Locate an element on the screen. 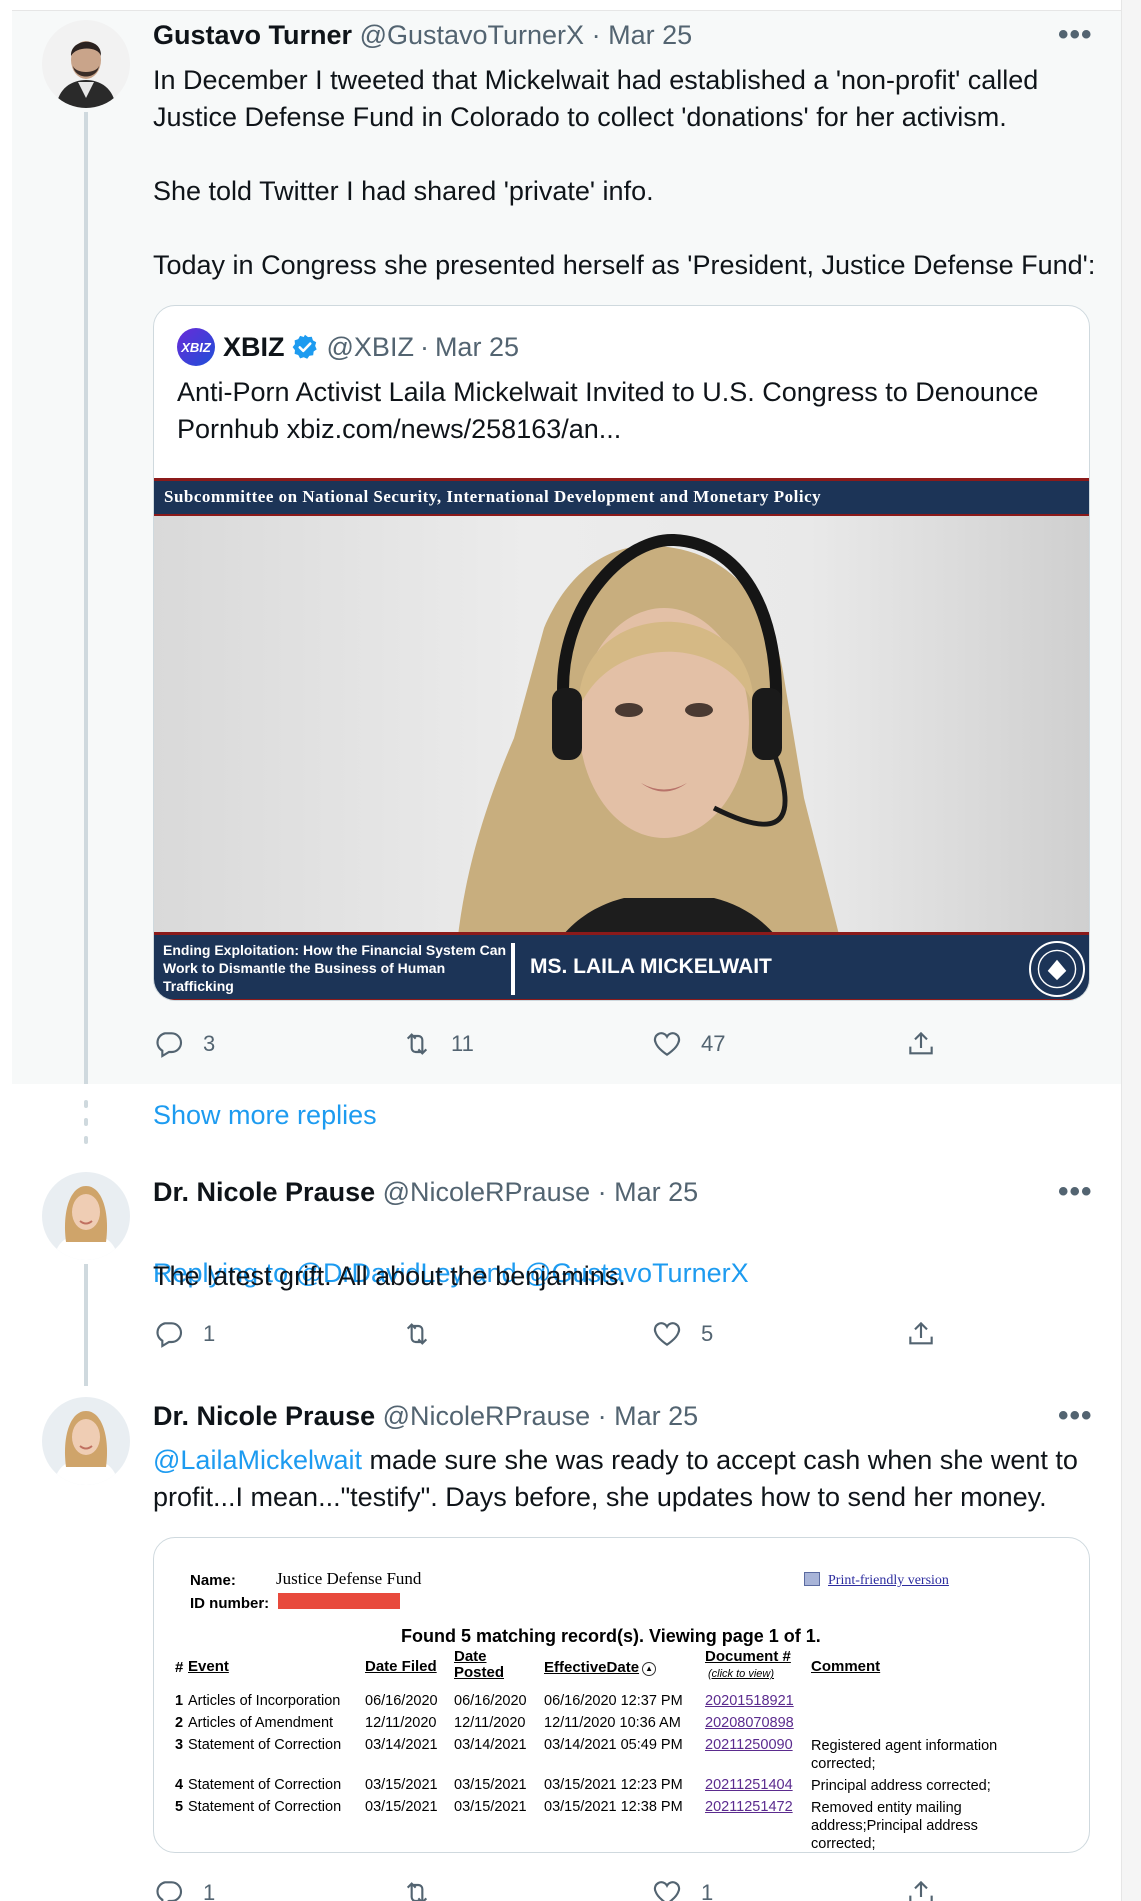 This screenshot has width=1141, height=1901. col-document-sub: (click to view) is located at coordinates (741, 1674).